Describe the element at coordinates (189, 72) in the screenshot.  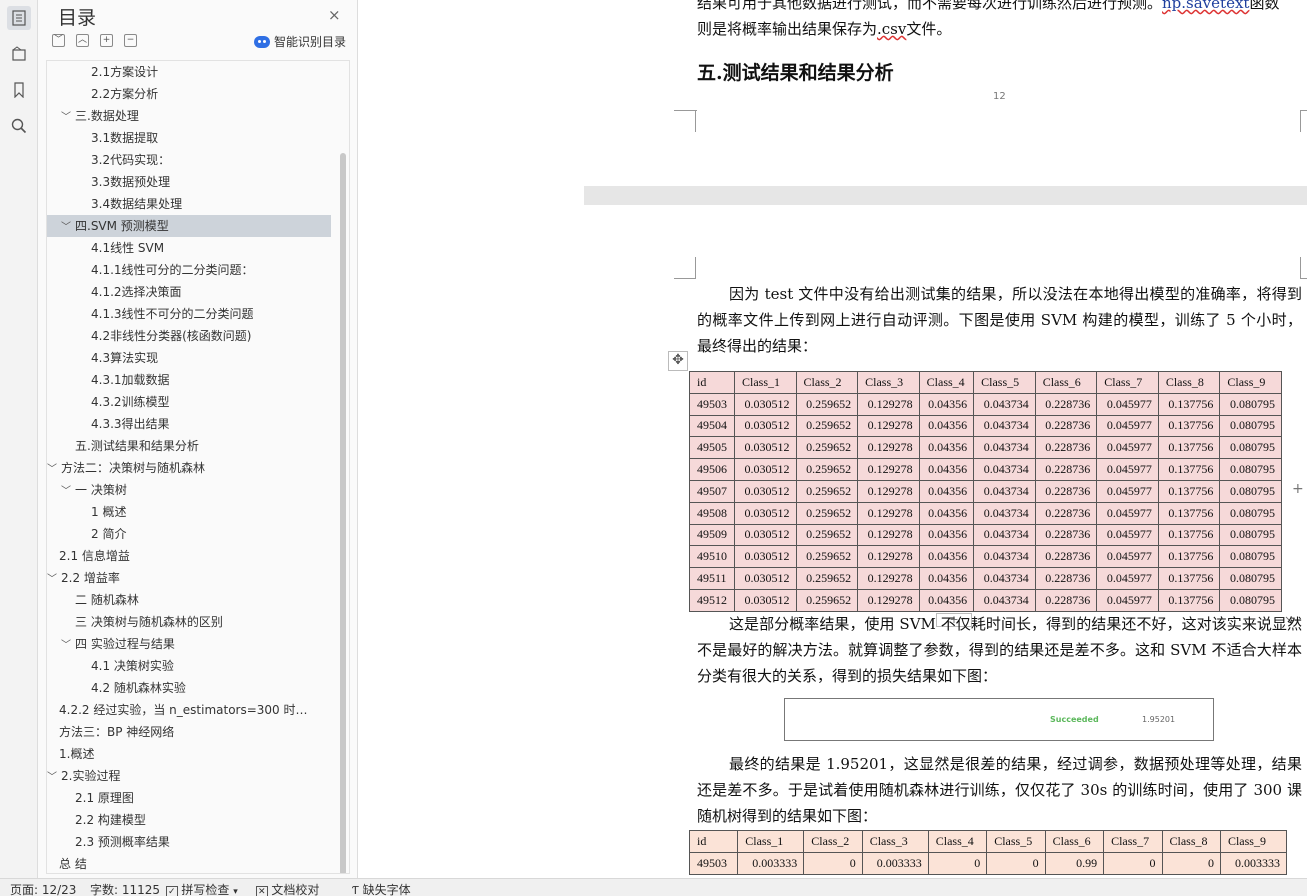
I see `toc-item: 2.1方案设计` at that location.